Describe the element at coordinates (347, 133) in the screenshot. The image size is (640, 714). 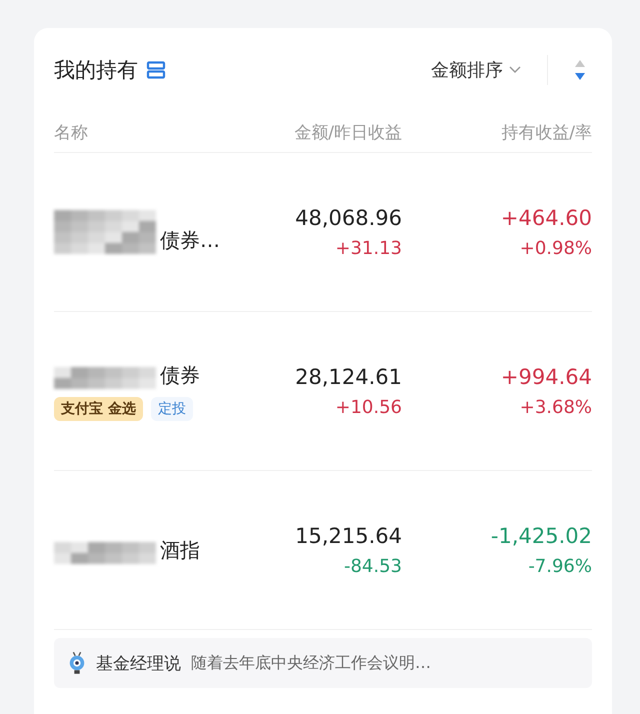
I see `column-header: 金额/昨日收益` at that location.